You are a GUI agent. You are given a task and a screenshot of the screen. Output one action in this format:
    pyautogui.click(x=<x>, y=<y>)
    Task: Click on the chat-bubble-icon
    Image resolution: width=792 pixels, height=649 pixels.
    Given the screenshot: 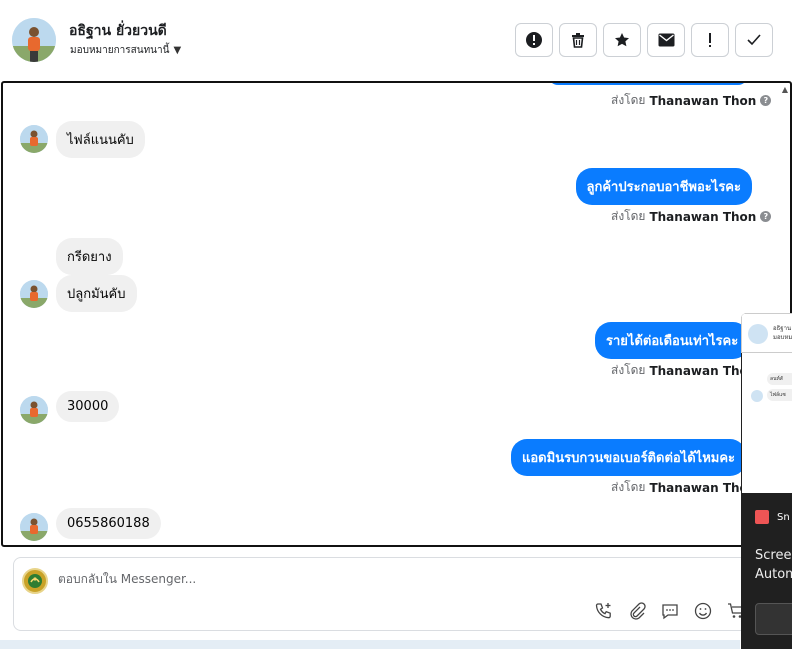 What is the action you would take?
    pyautogui.click(x=670, y=612)
    